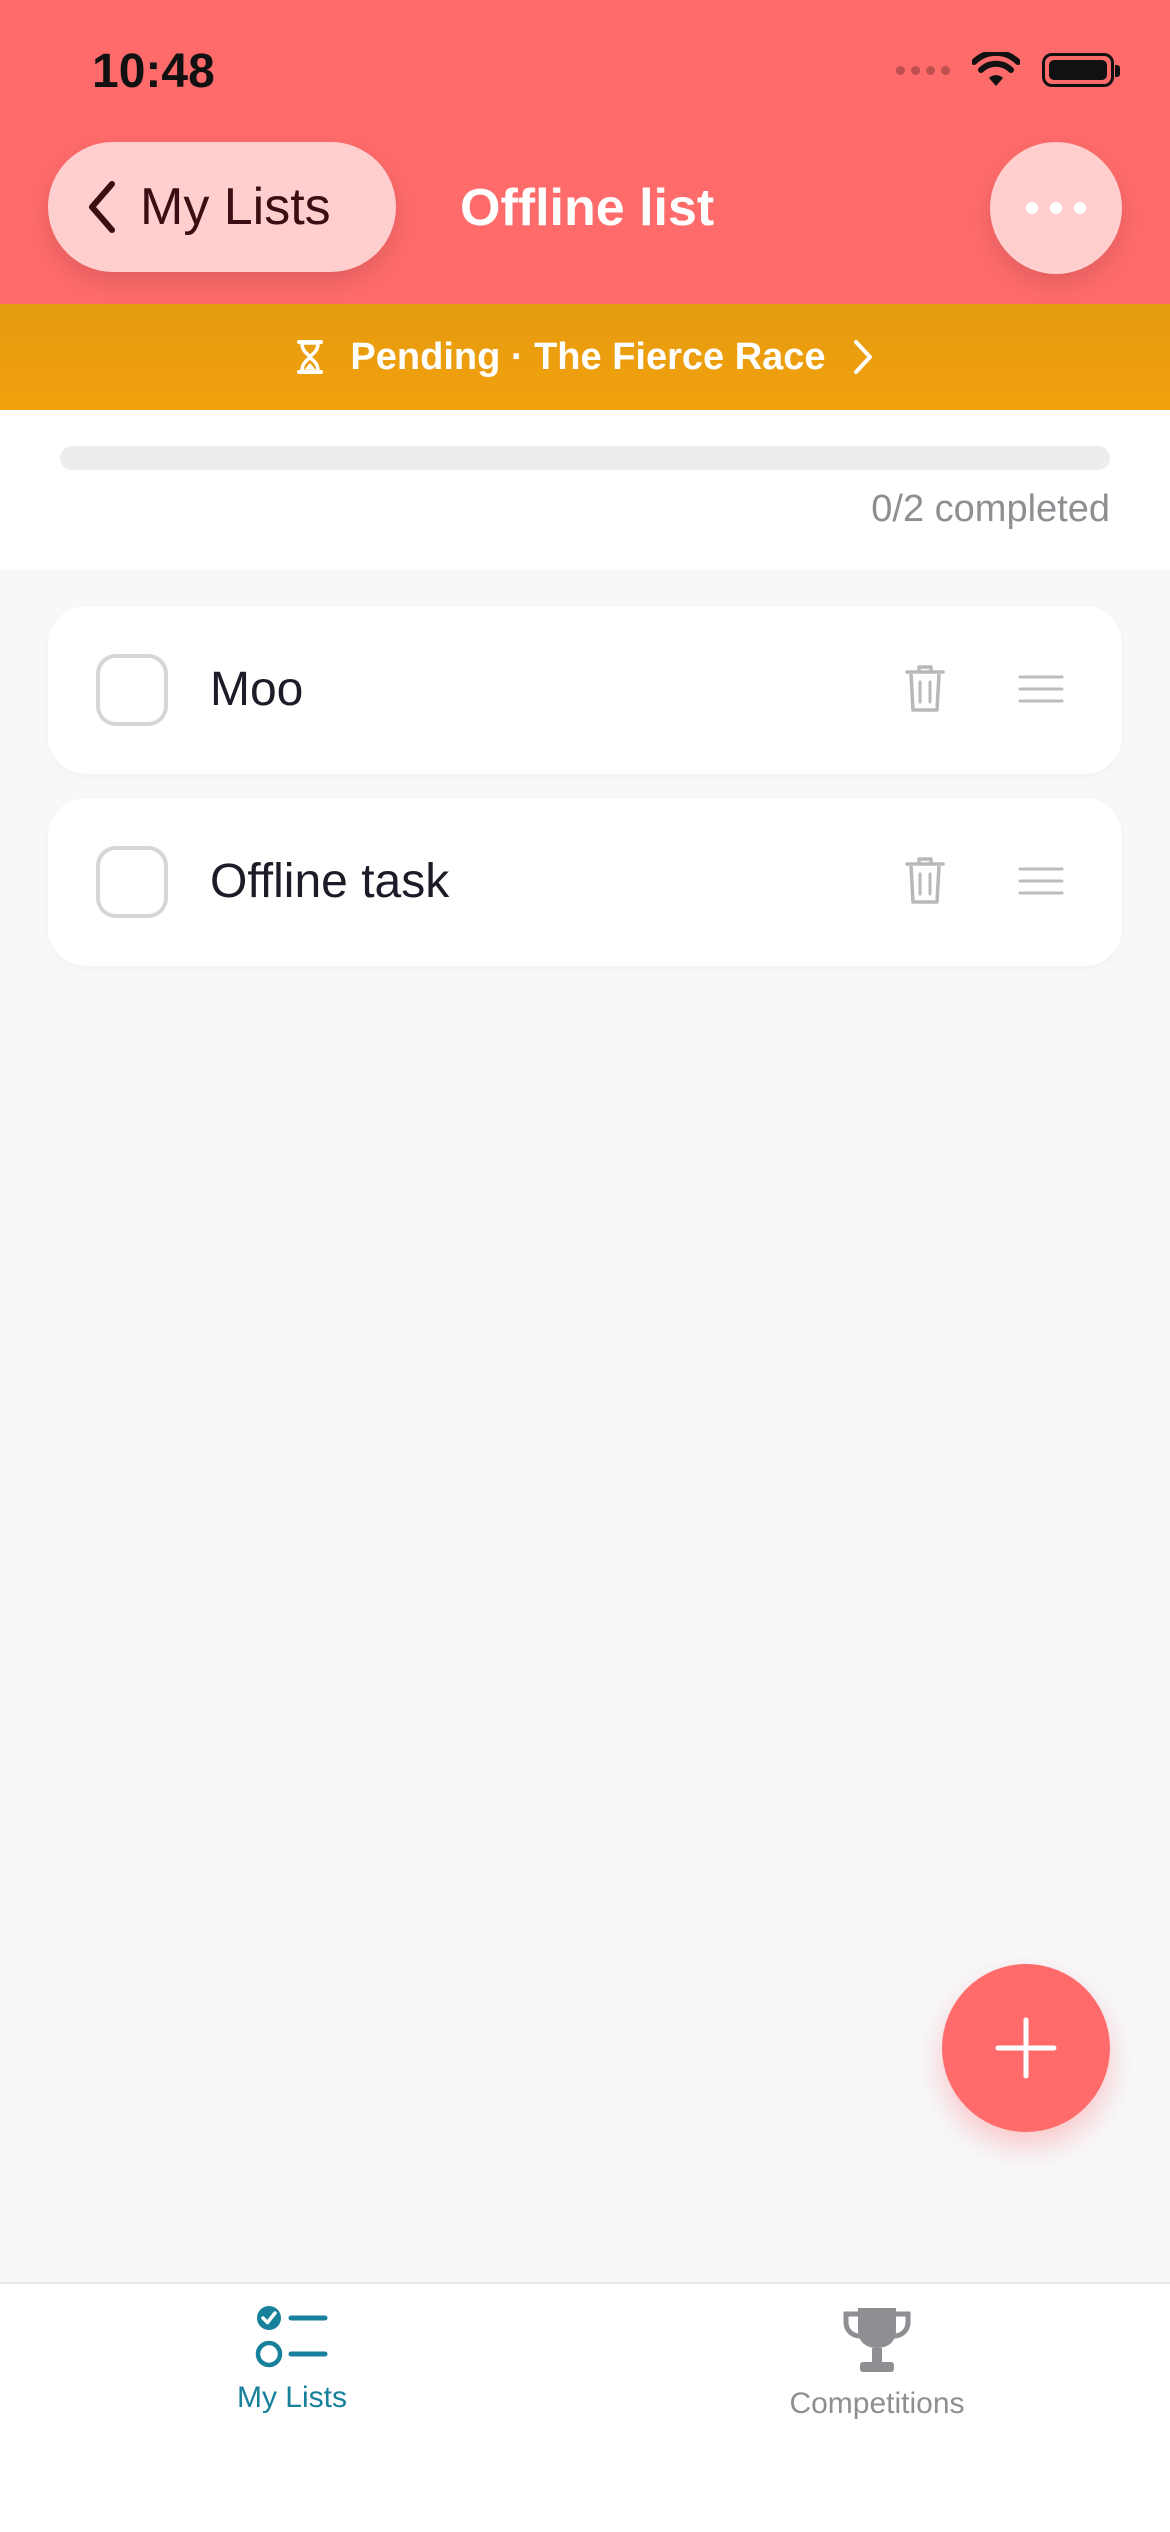  What do you see at coordinates (310, 357) in the screenshot?
I see `hourglass-icon` at bounding box center [310, 357].